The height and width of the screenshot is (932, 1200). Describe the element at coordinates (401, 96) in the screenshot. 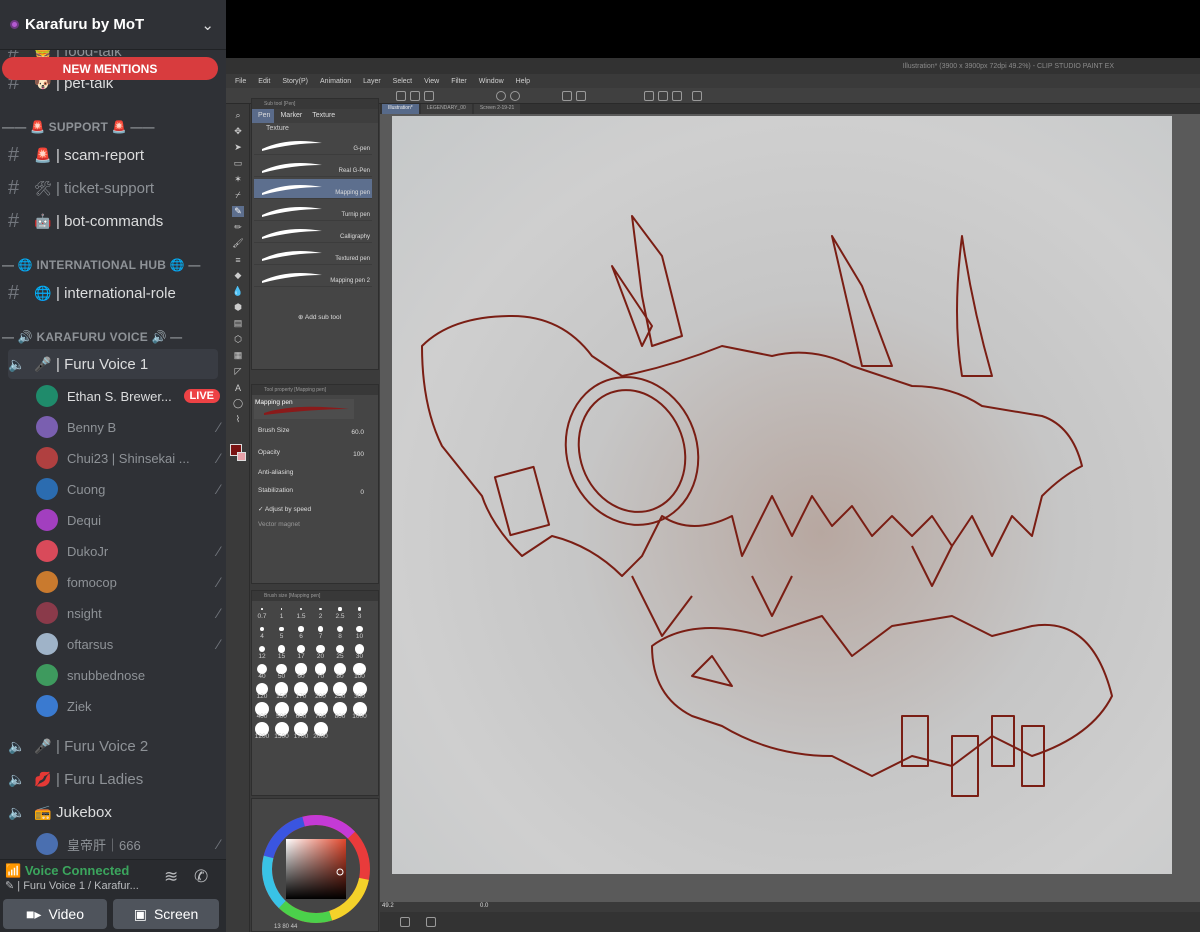

I see `new-icon` at that location.